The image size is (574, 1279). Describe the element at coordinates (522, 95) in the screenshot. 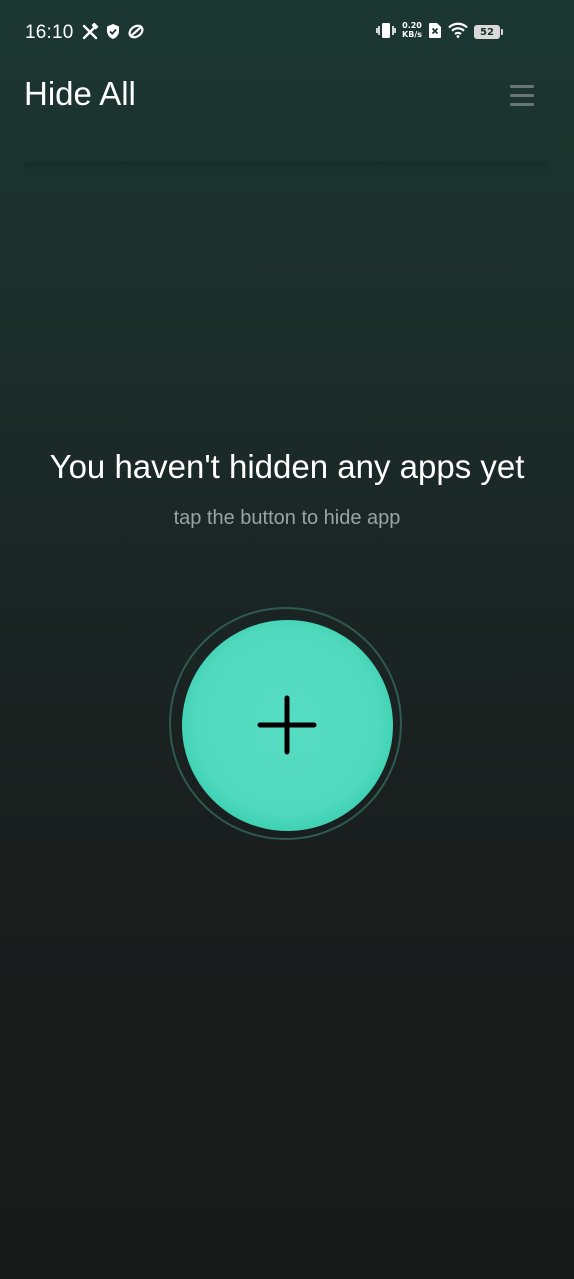

I see `hamburger-menu-icon` at that location.